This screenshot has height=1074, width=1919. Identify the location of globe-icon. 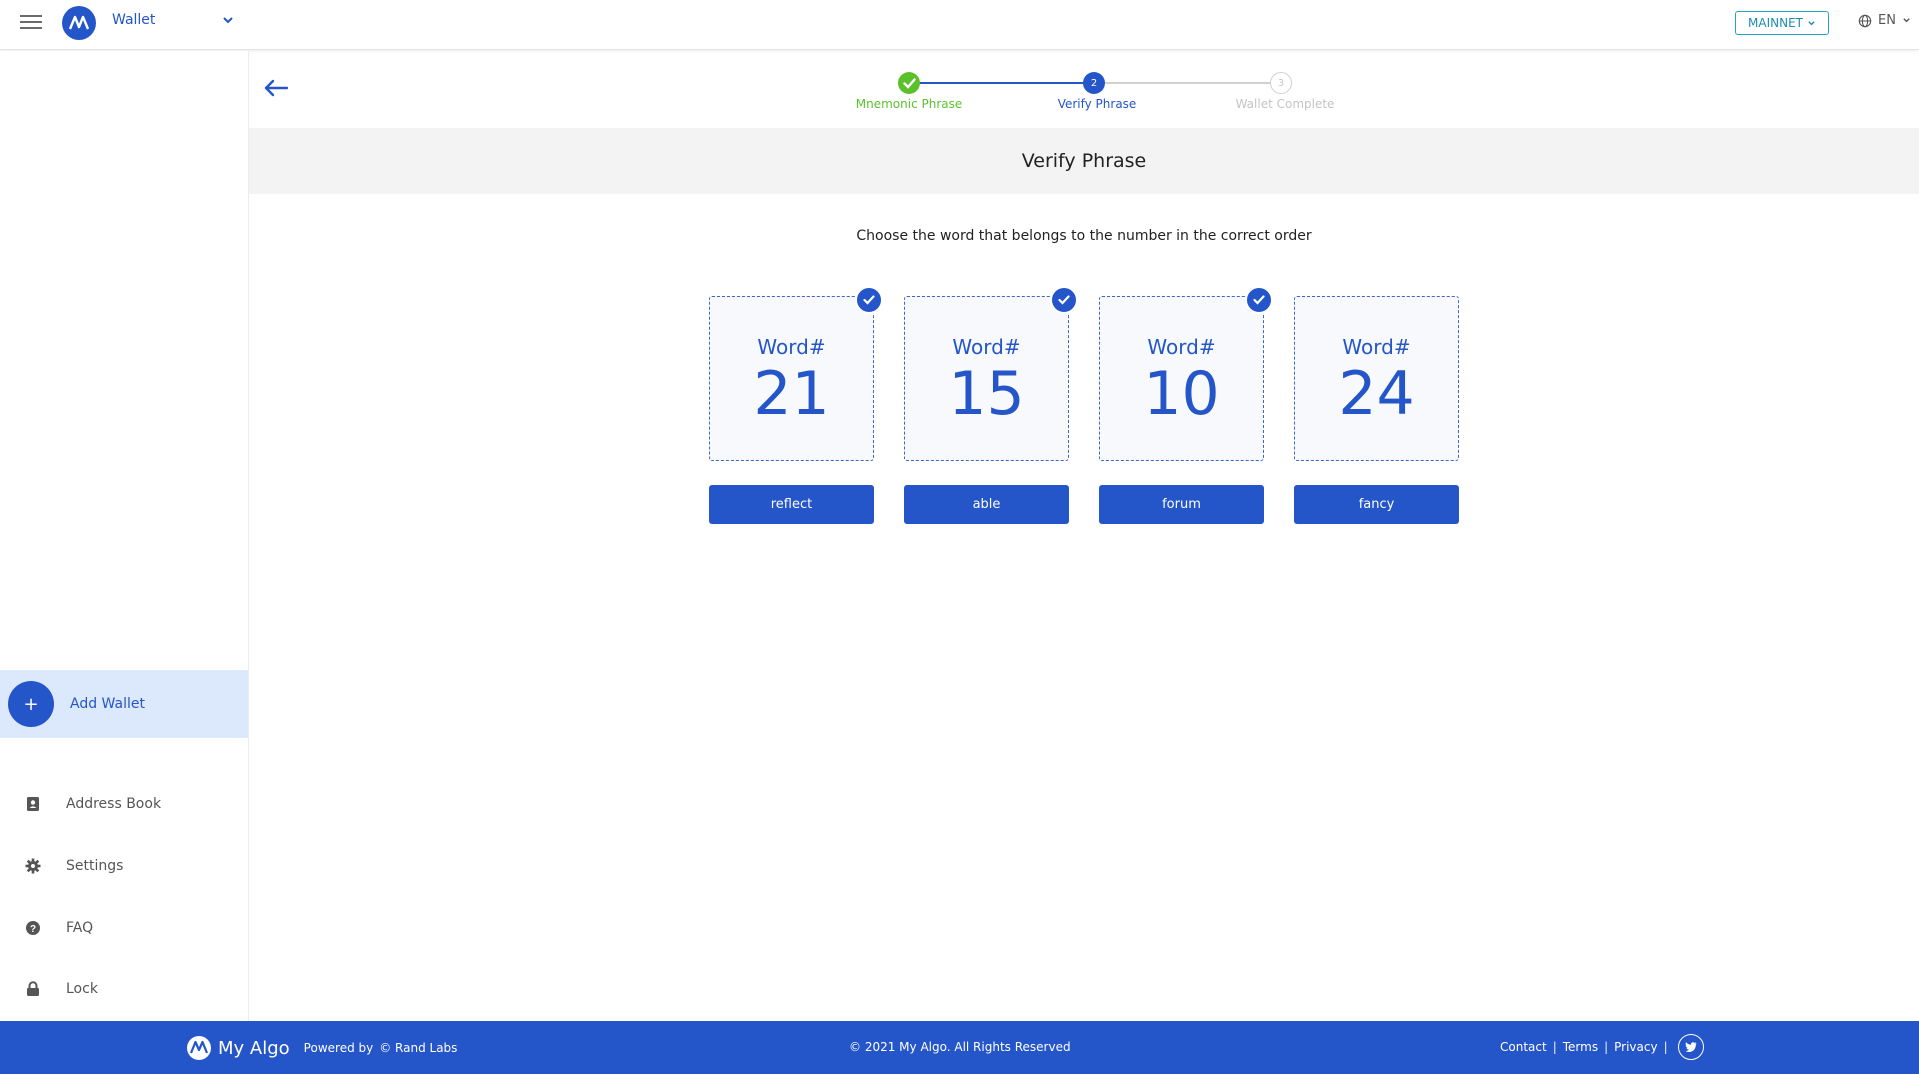
(1865, 20).